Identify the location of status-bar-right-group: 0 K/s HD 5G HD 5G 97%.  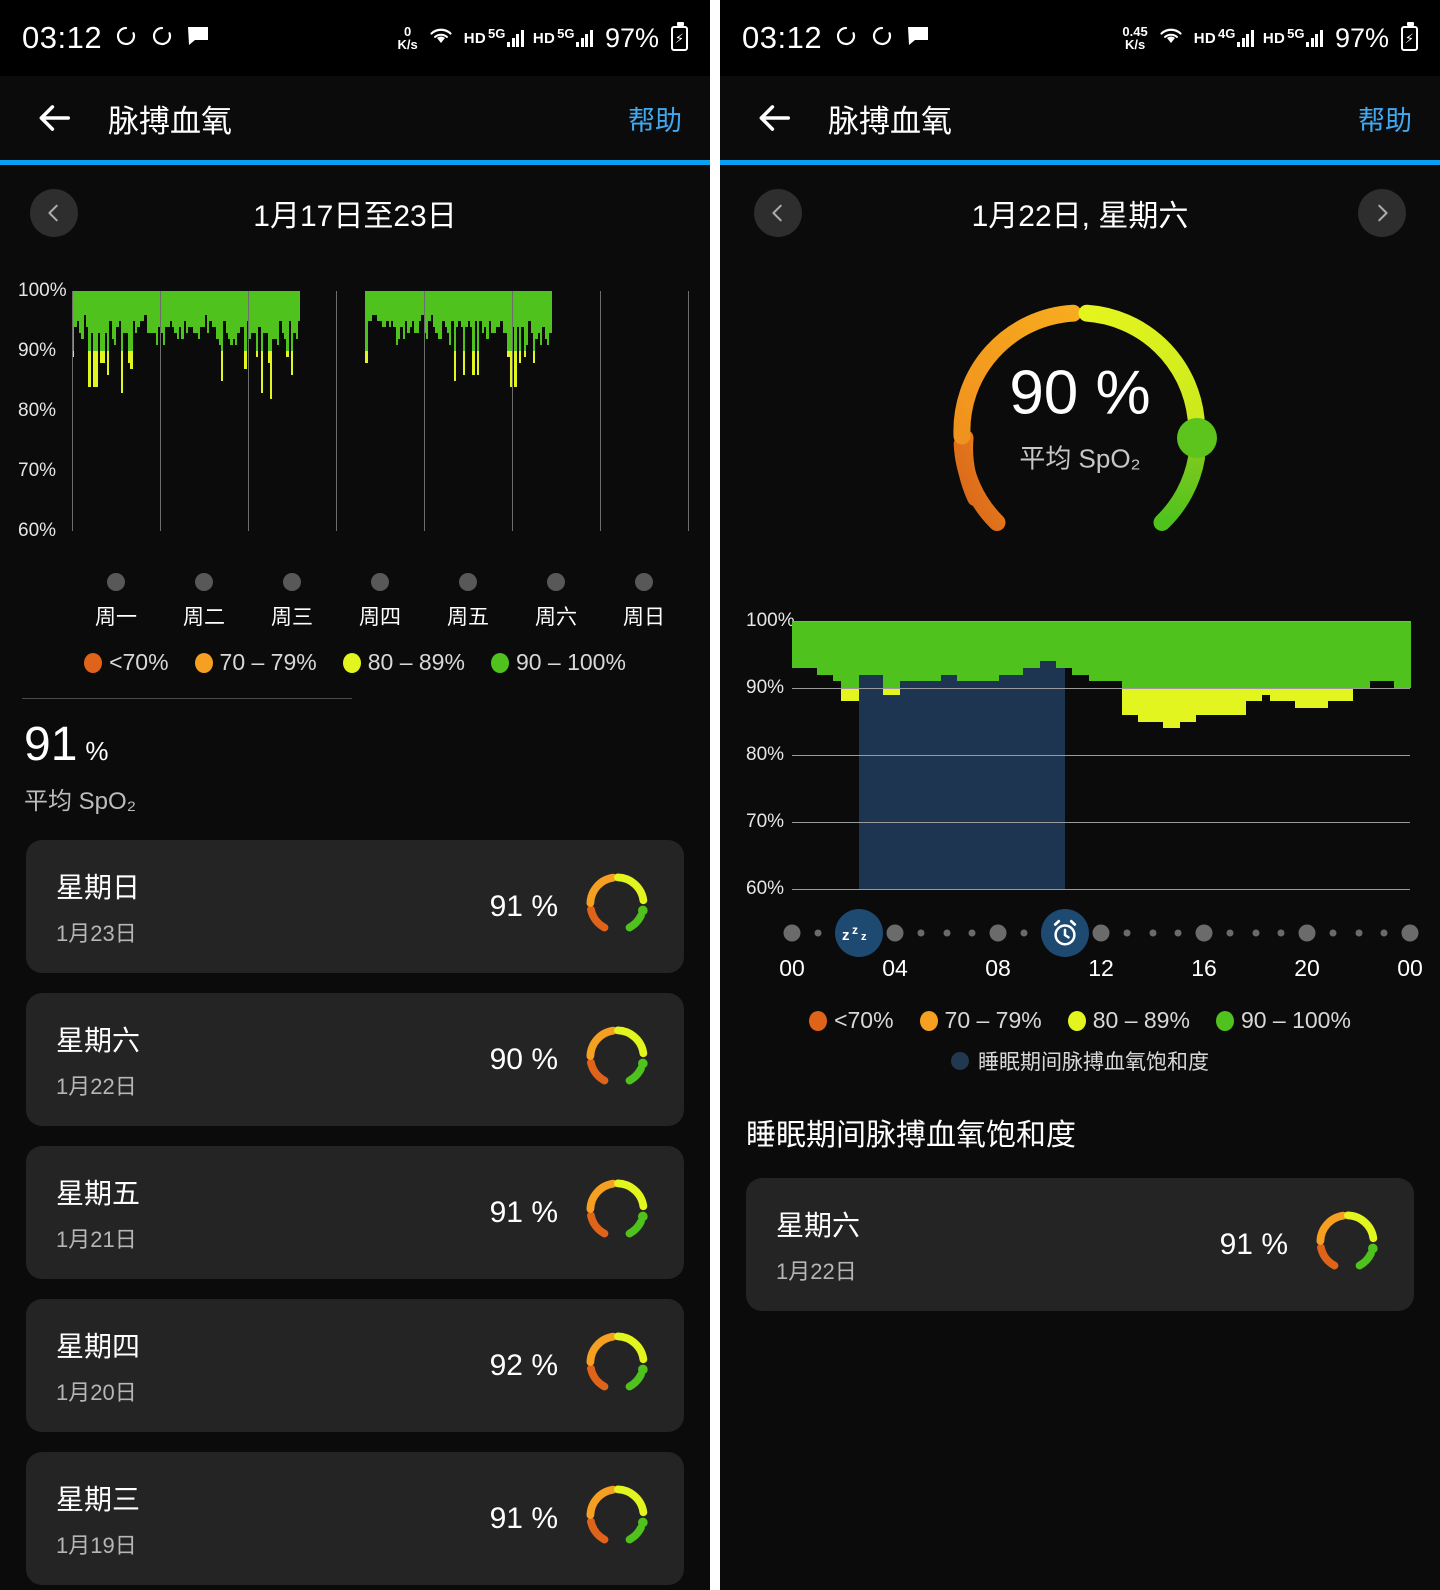
(543, 37).